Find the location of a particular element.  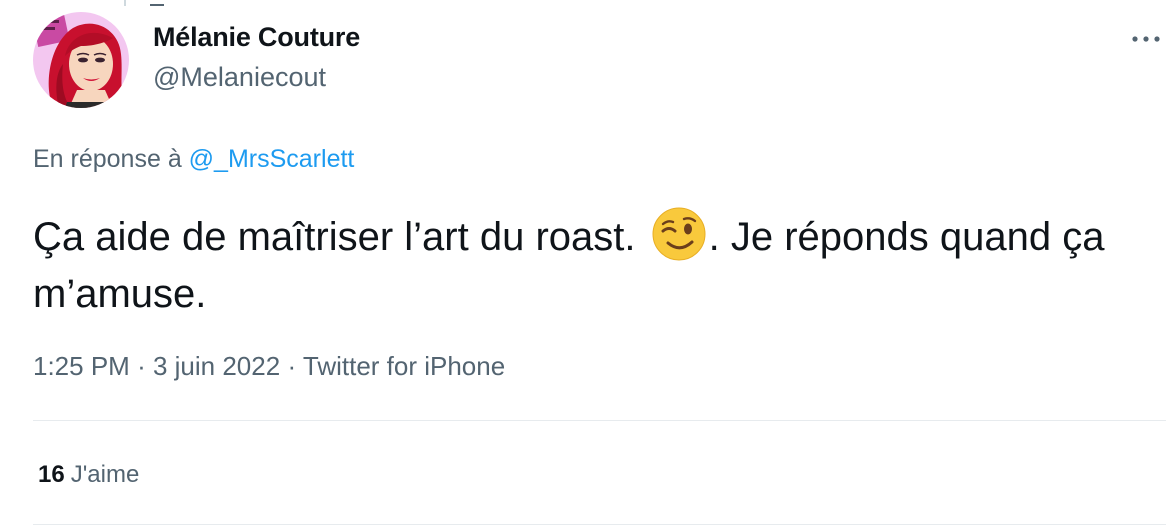

reply-mention-link: @_MrsScarlett is located at coordinates (272, 159).